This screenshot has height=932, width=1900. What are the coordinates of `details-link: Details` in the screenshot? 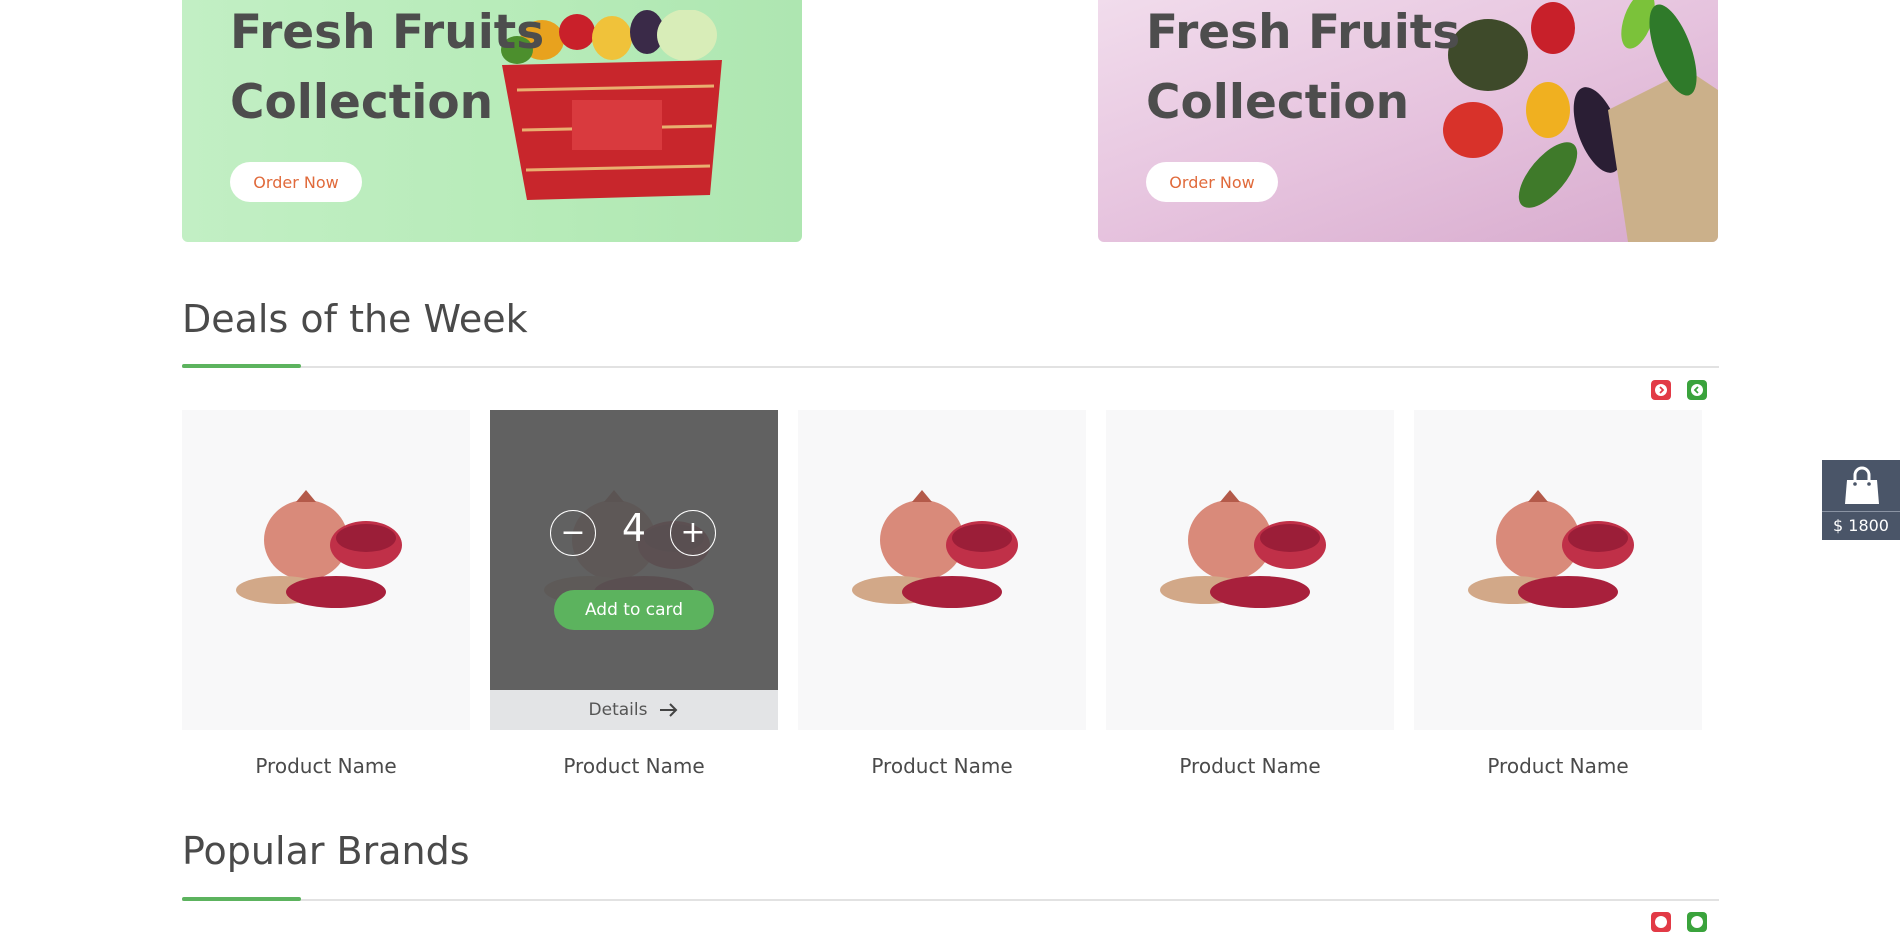 It's located at (634, 710).